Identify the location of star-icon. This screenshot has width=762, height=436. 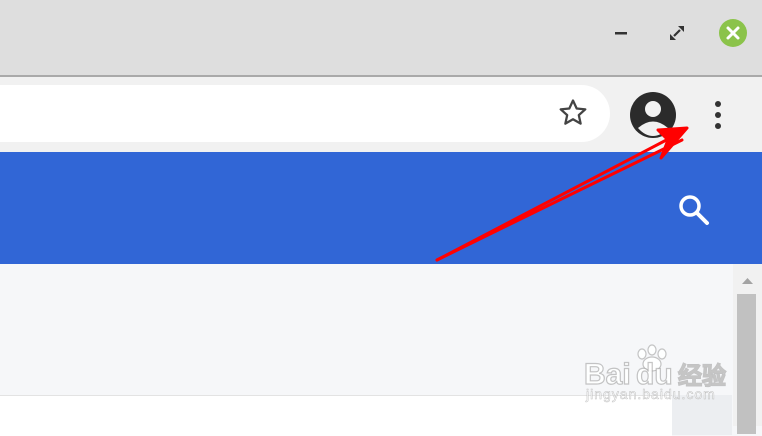
(573, 112).